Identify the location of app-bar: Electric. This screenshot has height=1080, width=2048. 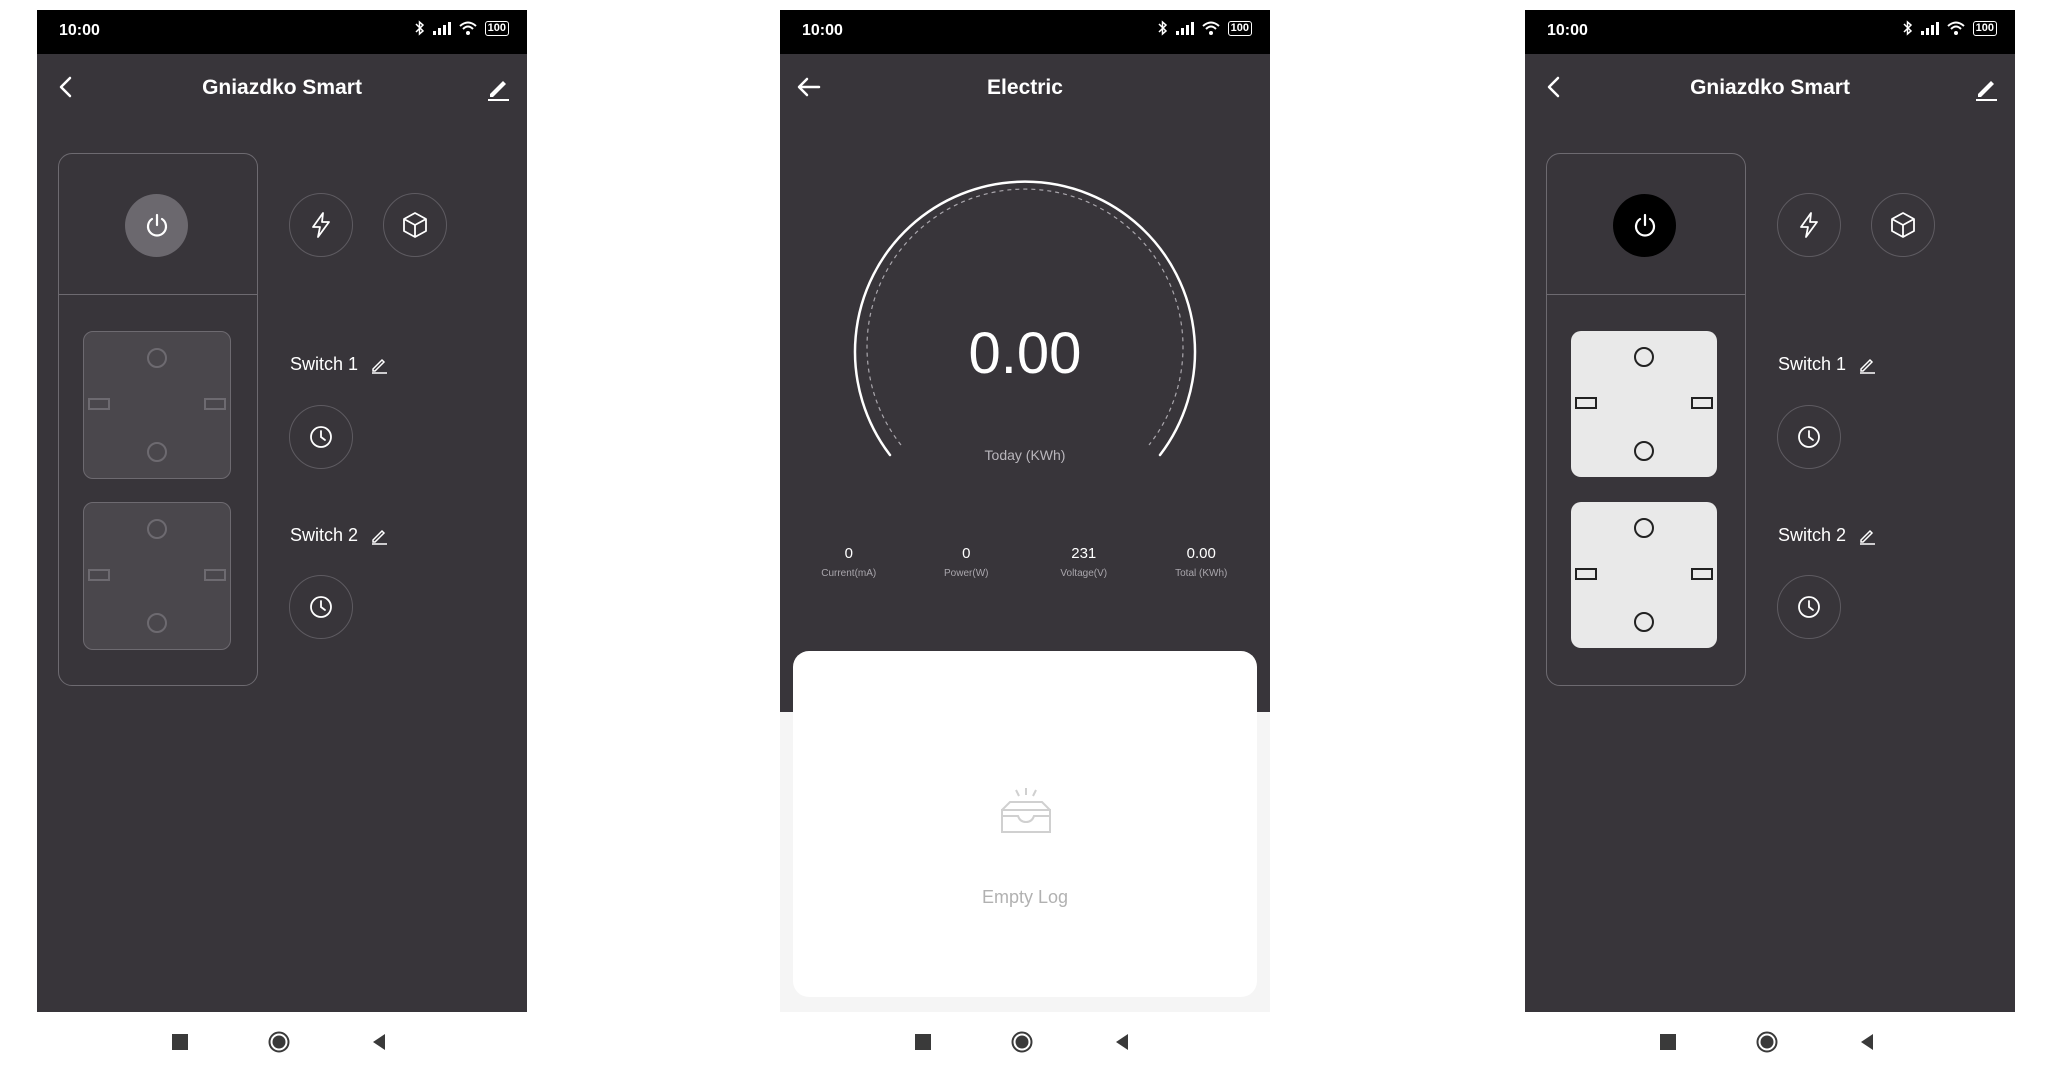
(1025, 87).